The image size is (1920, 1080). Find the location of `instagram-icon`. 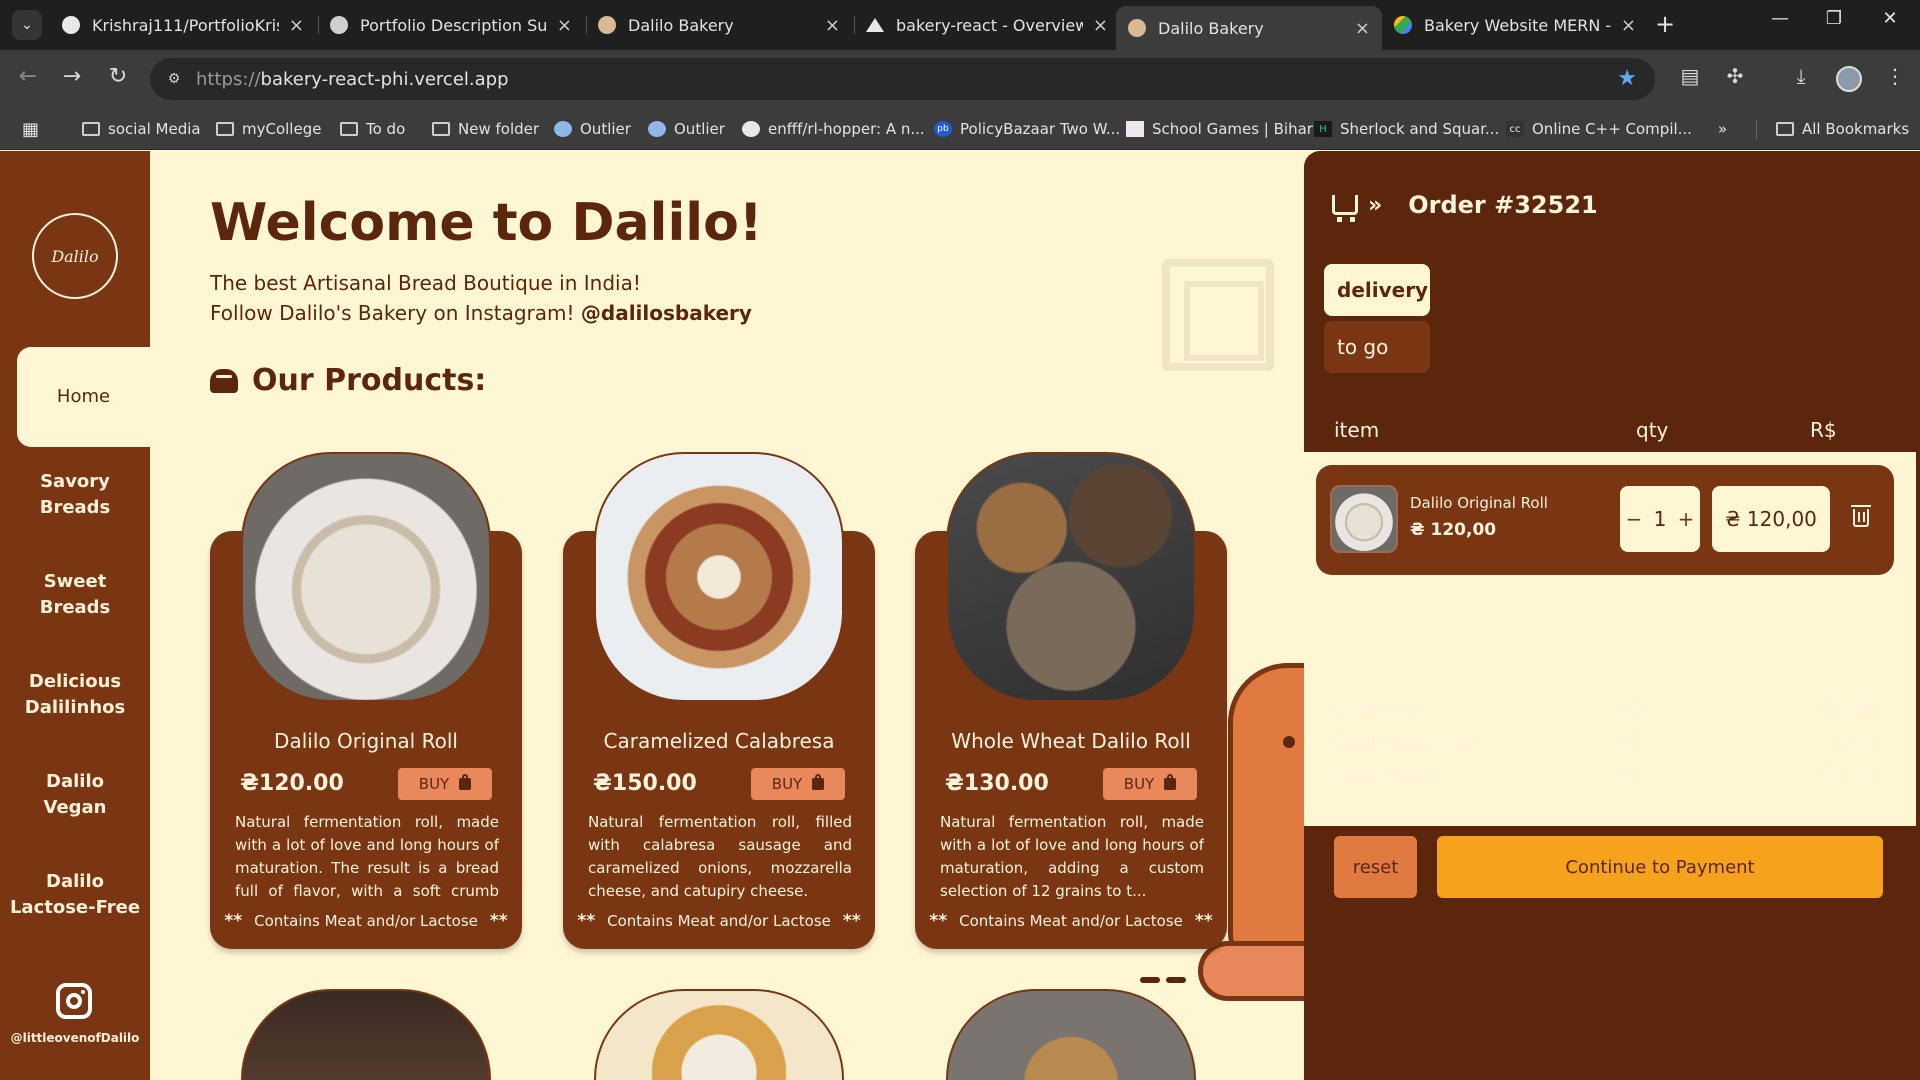

instagram-icon is located at coordinates (74, 1001).